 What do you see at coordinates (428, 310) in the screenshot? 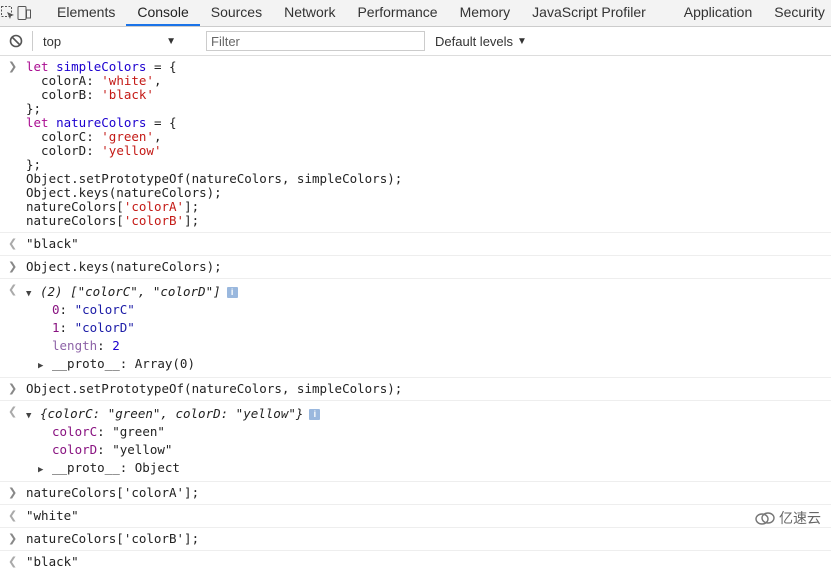
I see `property-row: 0: "colorC"` at bounding box center [428, 310].